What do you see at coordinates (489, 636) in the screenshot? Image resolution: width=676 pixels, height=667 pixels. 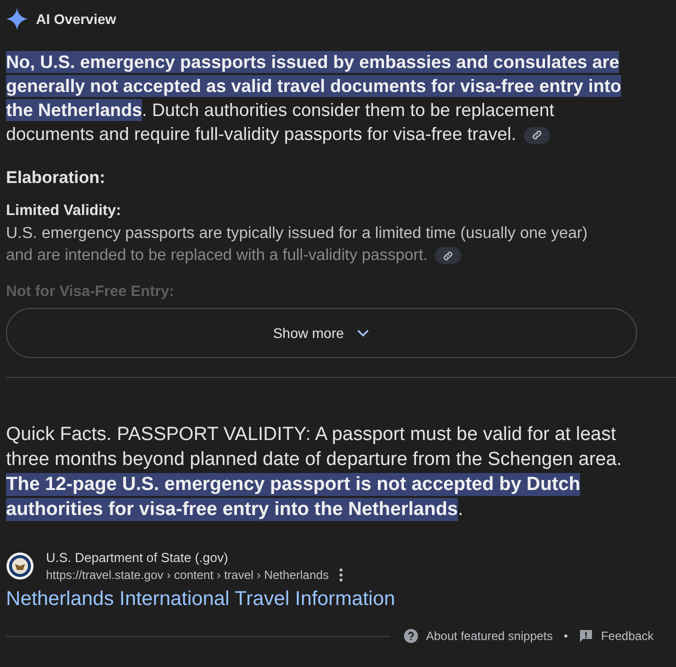 I see `about-snippets-link: About featured snippets` at bounding box center [489, 636].